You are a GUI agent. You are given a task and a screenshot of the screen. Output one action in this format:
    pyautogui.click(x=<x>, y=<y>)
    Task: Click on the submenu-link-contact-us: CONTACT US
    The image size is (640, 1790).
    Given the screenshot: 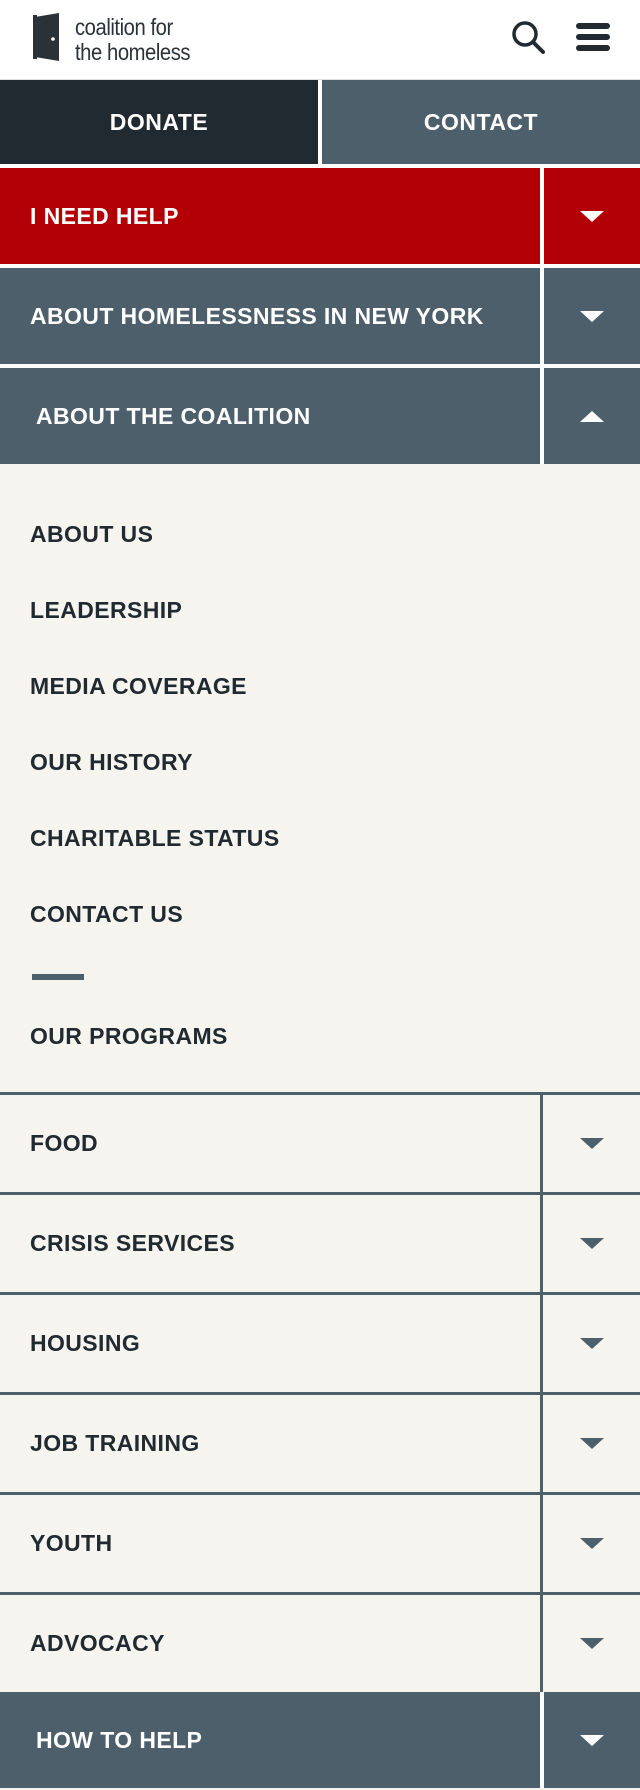 What is the action you would take?
    pyautogui.click(x=320, y=914)
    